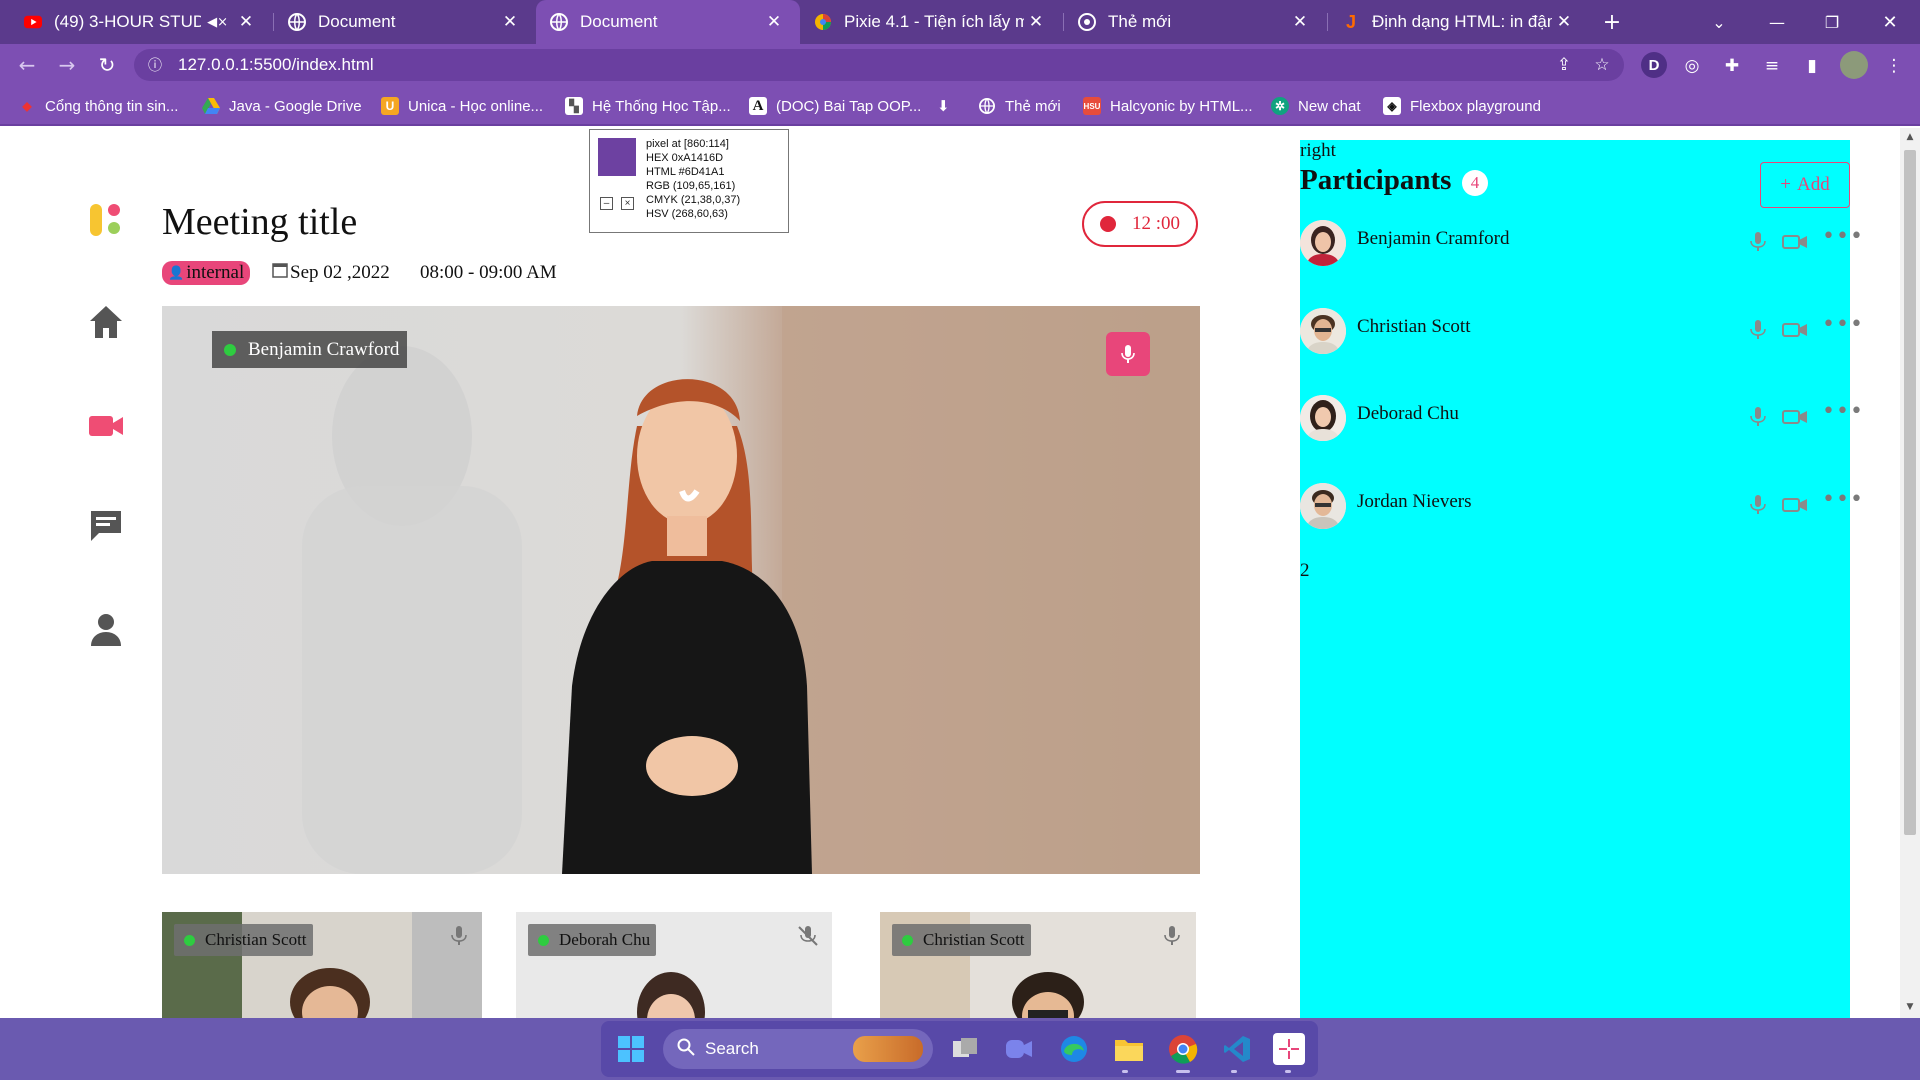 This screenshot has width=1920, height=1080. I want to click on scrollbar-thumb, so click(1910, 492).